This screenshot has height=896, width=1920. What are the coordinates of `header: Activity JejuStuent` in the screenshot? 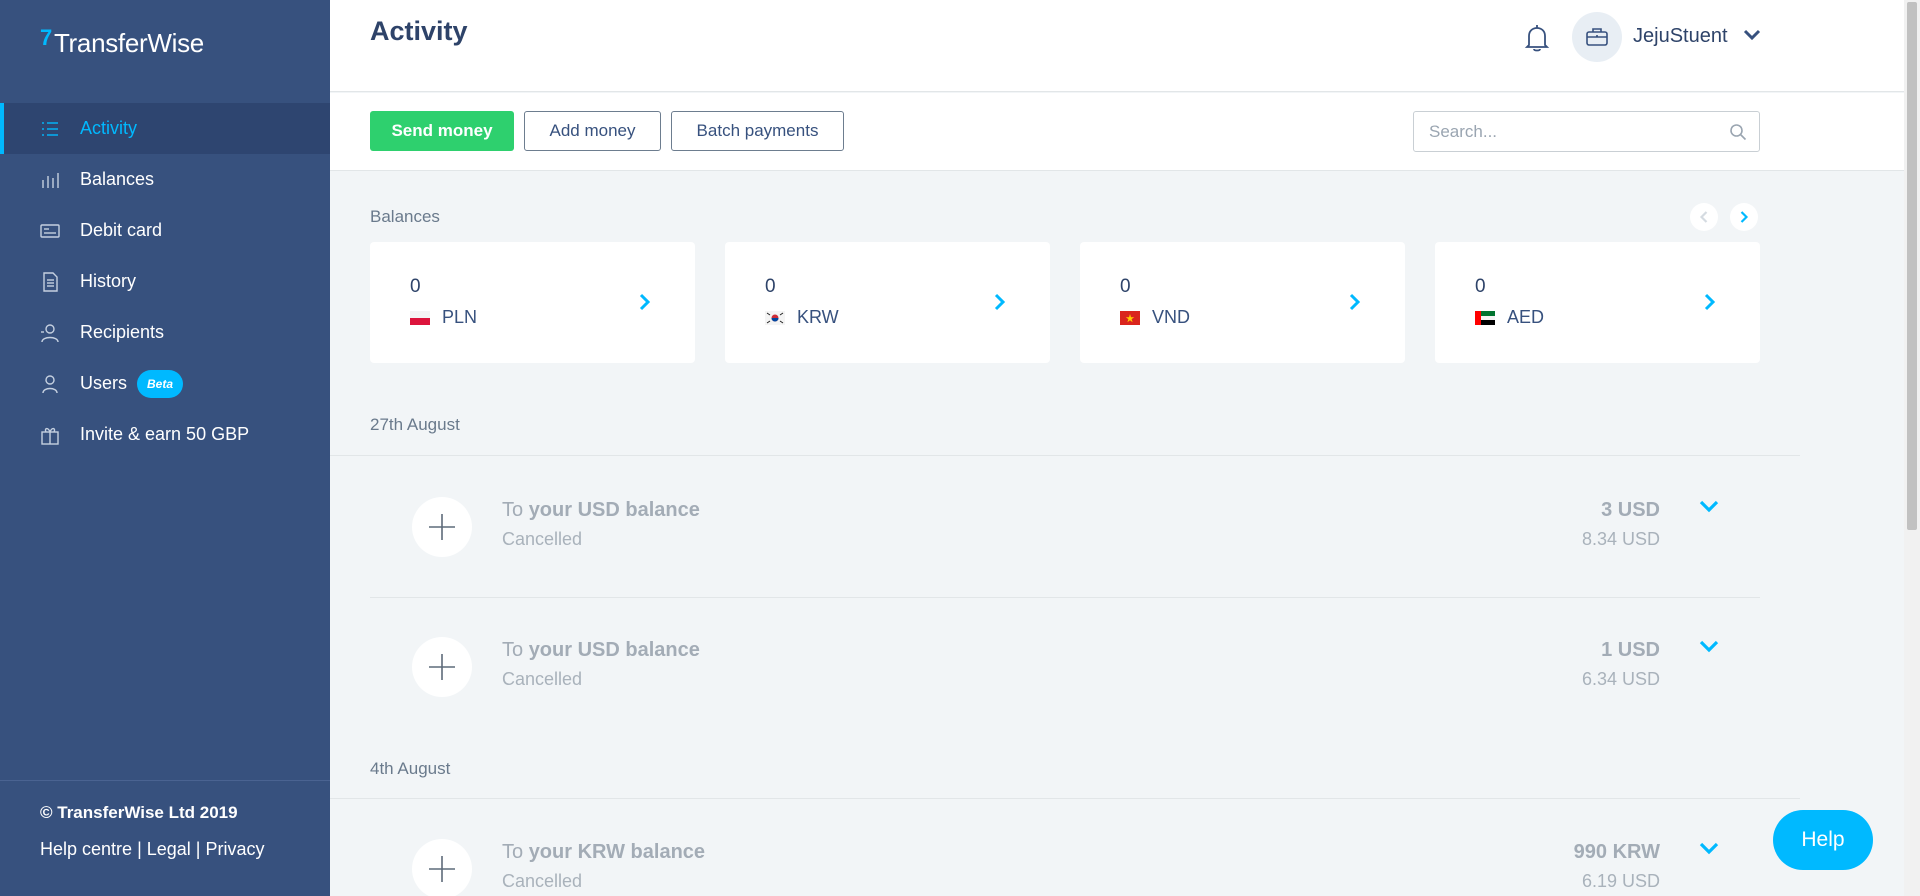 It's located at (1117, 46).